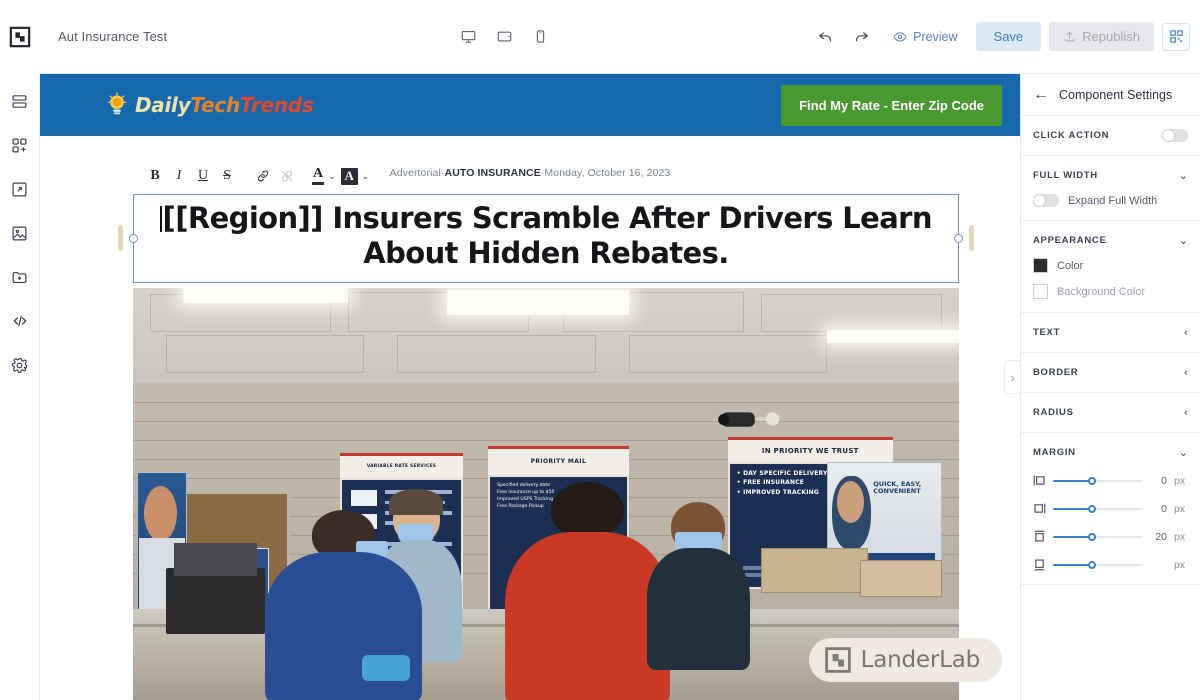 This screenshot has width=1200, height=700. I want to click on strikethrough-button: S, so click(227, 176).